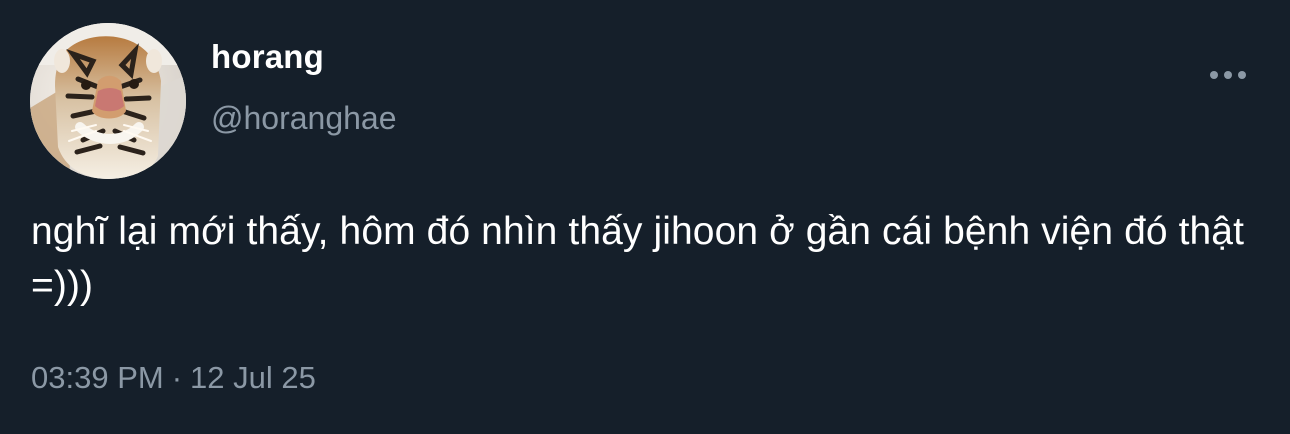 This screenshot has width=1290, height=434. I want to click on tweet-metadata: 03:39 PM · 12 Jul 25, so click(173, 378).